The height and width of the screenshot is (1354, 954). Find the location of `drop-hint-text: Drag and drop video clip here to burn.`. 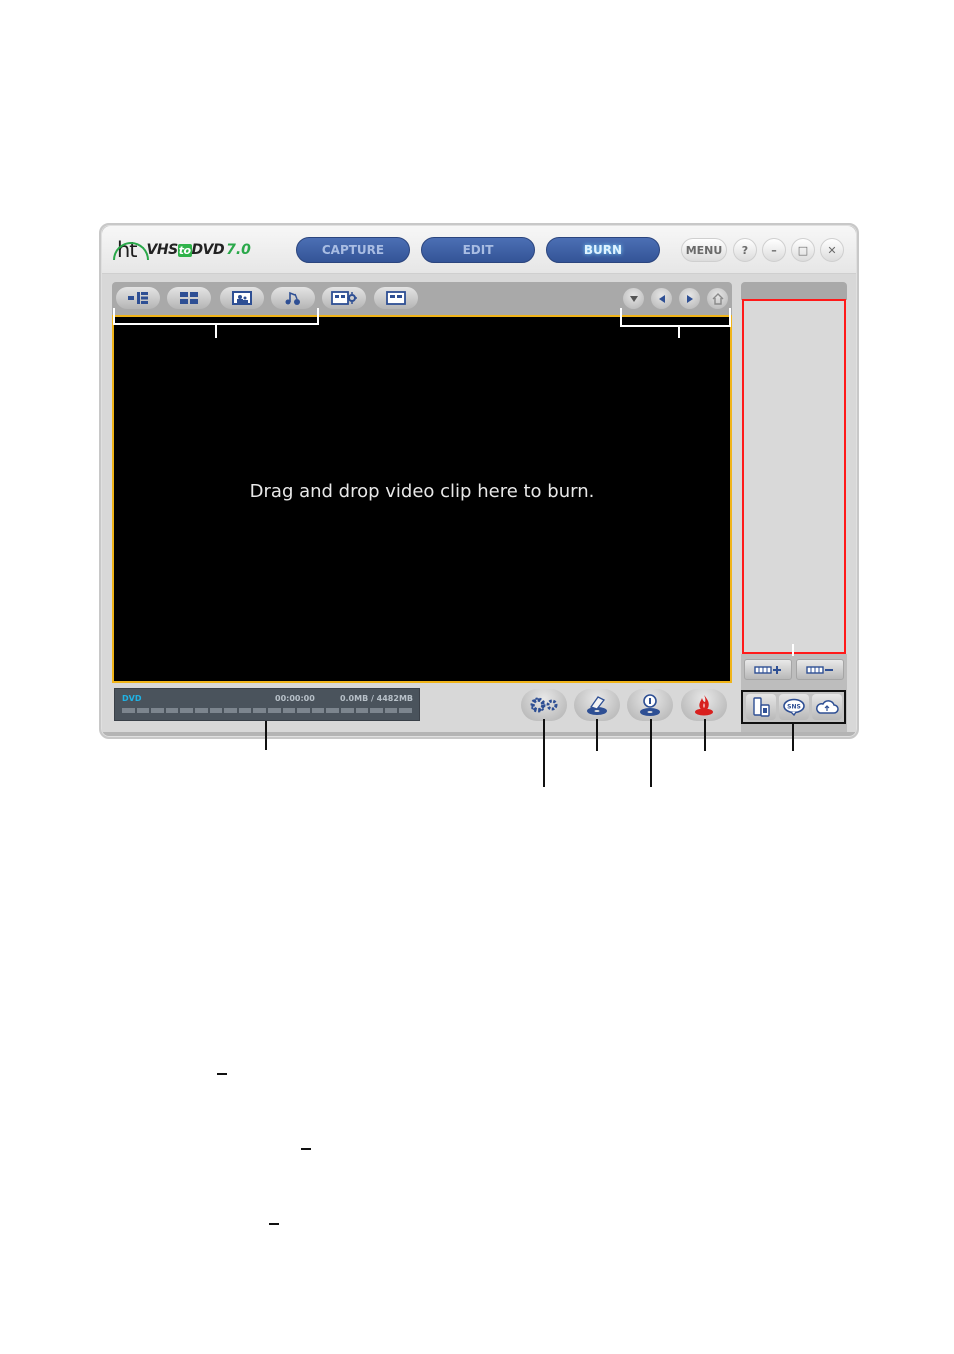

drop-hint-text: Drag and drop video clip here to burn. is located at coordinates (422, 491).